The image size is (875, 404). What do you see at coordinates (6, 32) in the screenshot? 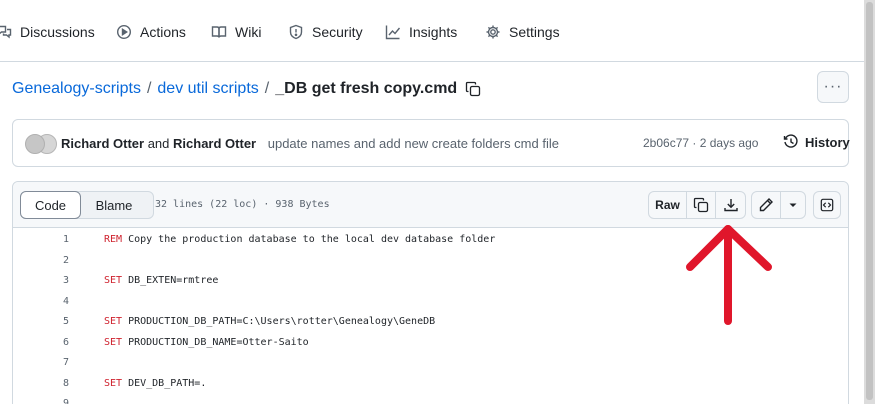
I see `comment-discussion-icon` at bounding box center [6, 32].